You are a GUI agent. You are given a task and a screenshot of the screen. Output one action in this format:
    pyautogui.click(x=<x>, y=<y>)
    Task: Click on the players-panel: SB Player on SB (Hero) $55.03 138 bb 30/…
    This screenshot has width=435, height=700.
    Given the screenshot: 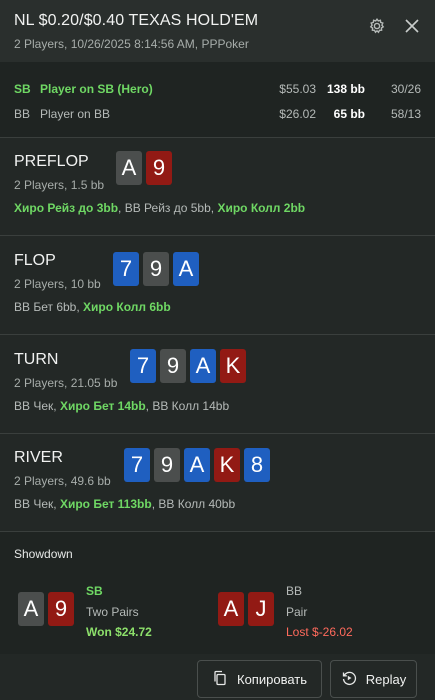 What is the action you would take?
    pyautogui.click(x=217, y=100)
    